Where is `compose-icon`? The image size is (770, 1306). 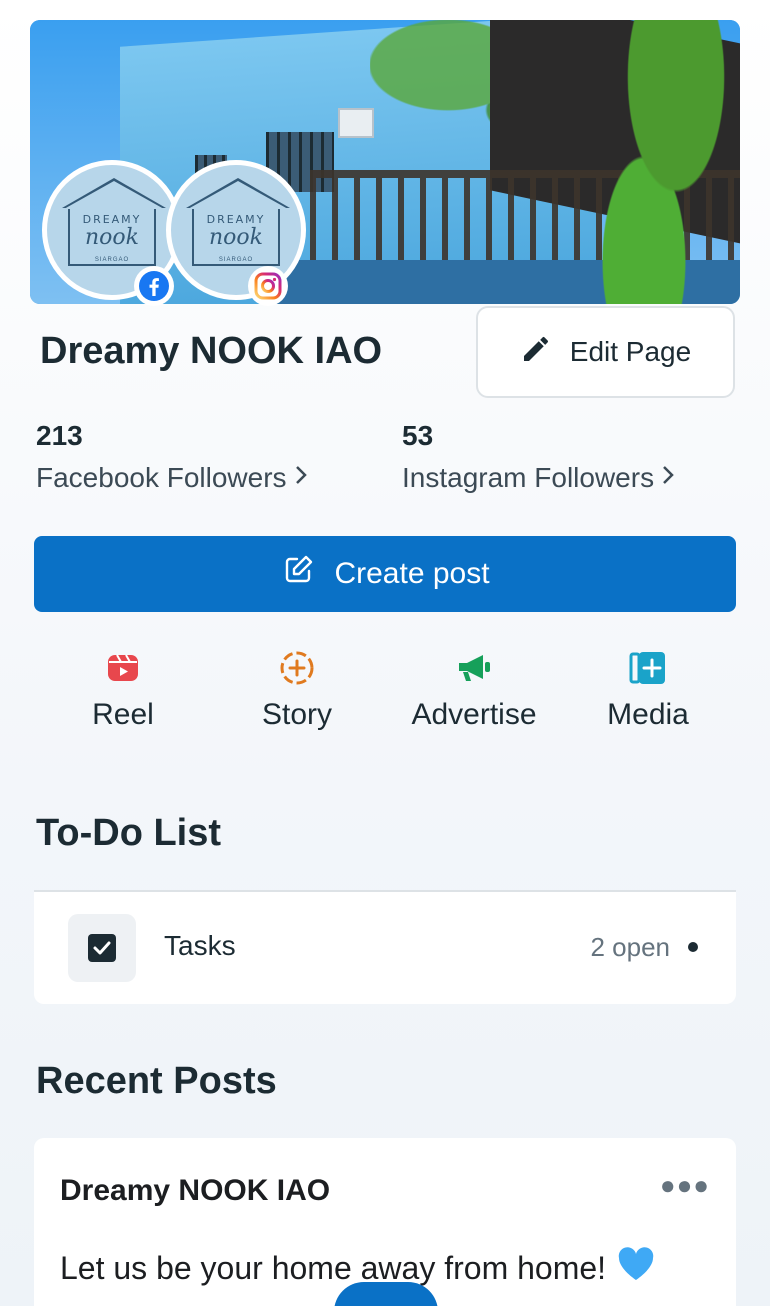 compose-icon is located at coordinates (298, 574).